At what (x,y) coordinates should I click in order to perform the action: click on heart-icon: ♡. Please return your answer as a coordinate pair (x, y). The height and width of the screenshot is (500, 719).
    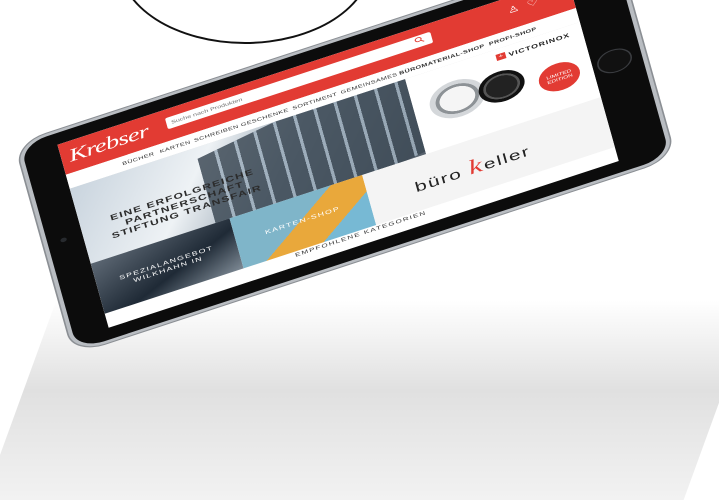
    Looking at the image, I should click on (533, 5).